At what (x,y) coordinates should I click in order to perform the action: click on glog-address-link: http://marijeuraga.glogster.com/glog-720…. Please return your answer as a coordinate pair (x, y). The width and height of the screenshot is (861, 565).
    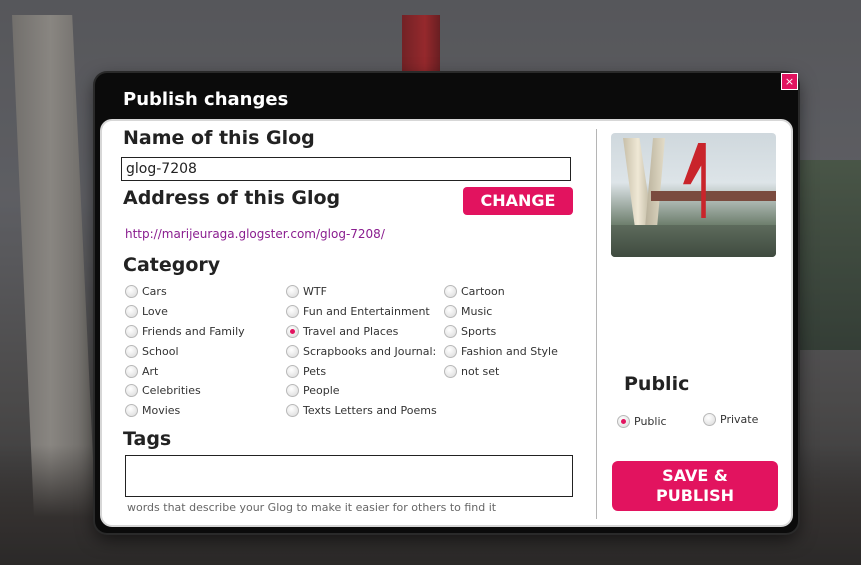
    Looking at the image, I should click on (255, 234).